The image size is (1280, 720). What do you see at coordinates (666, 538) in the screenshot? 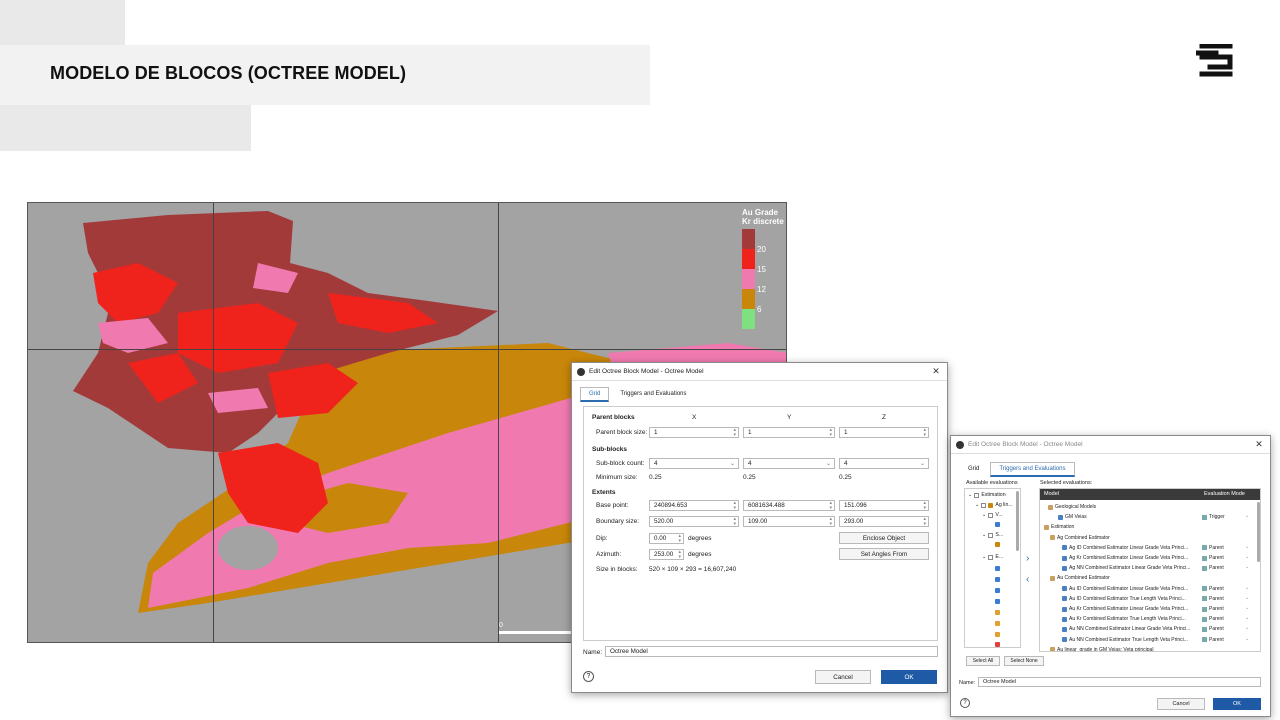
I see `dip-input: 0.00 ▴ ▾` at bounding box center [666, 538].